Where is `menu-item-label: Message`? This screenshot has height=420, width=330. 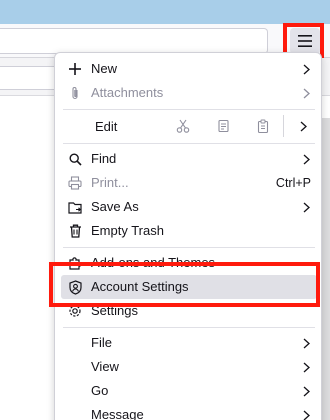 menu-item-label: Message is located at coordinates (117, 413).